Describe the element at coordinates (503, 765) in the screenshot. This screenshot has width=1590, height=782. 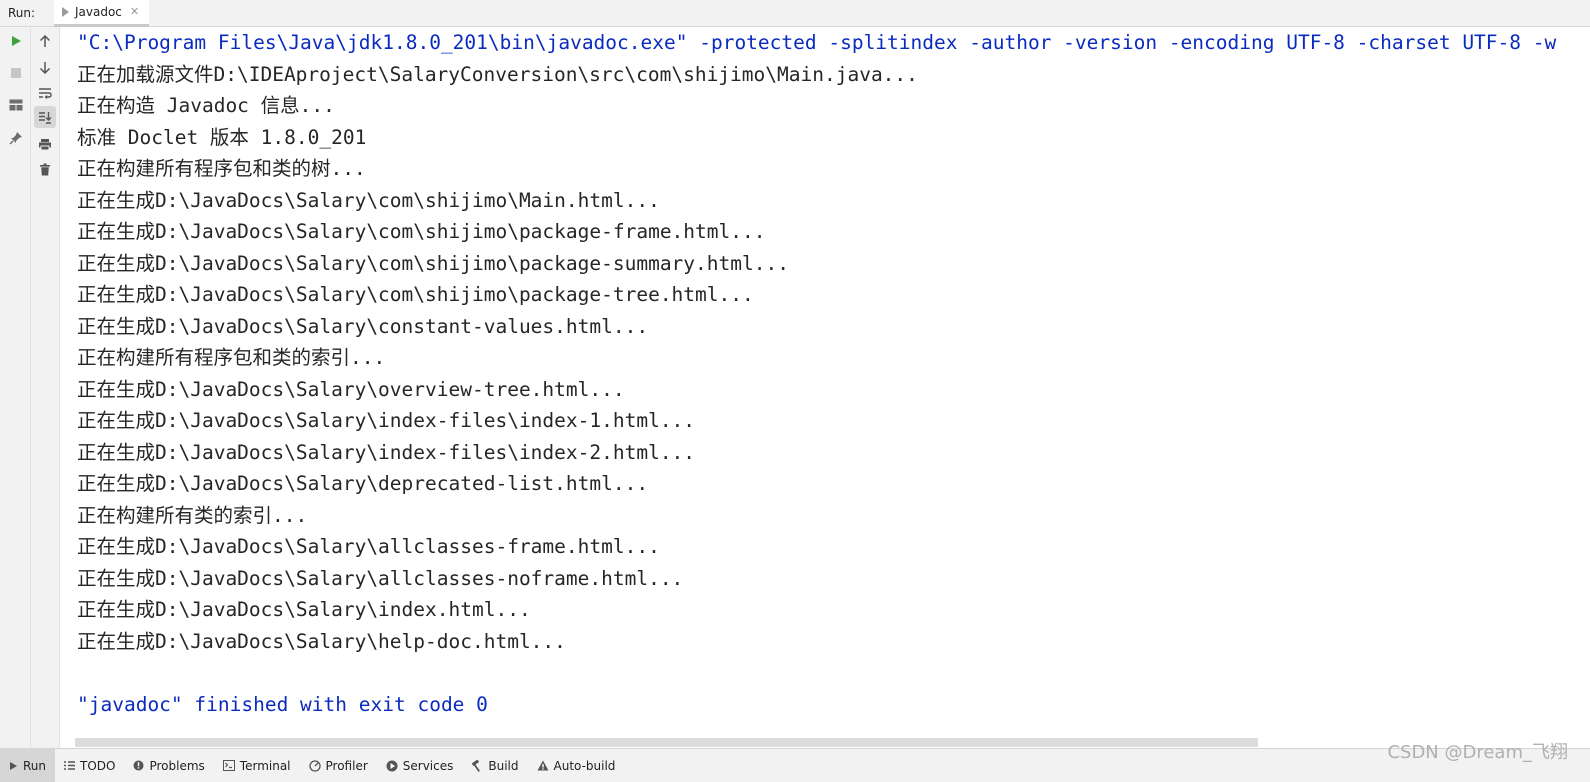
I see `tab-build-label: Build` at that location.